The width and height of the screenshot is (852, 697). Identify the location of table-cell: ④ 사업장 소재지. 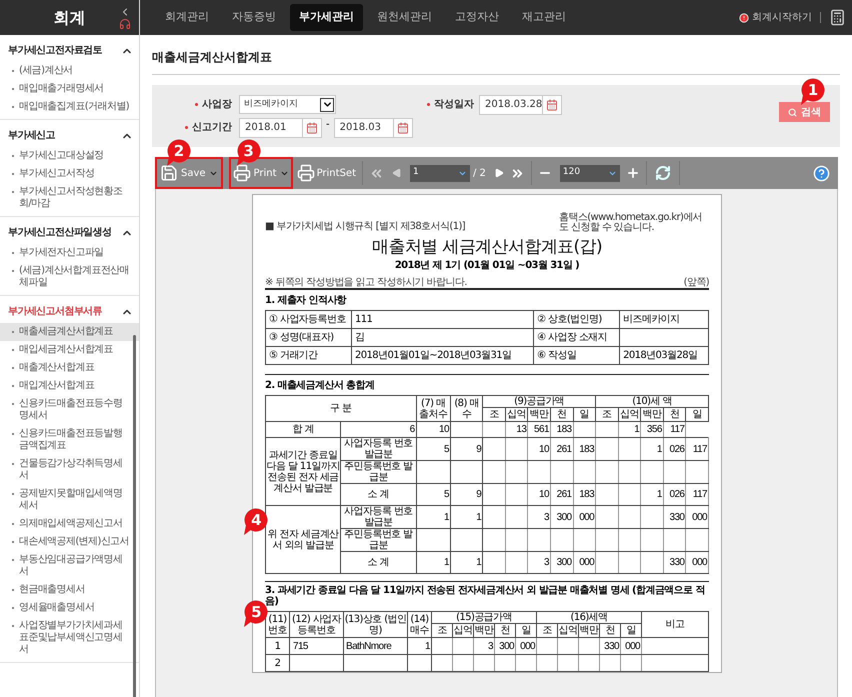
(577, 337).